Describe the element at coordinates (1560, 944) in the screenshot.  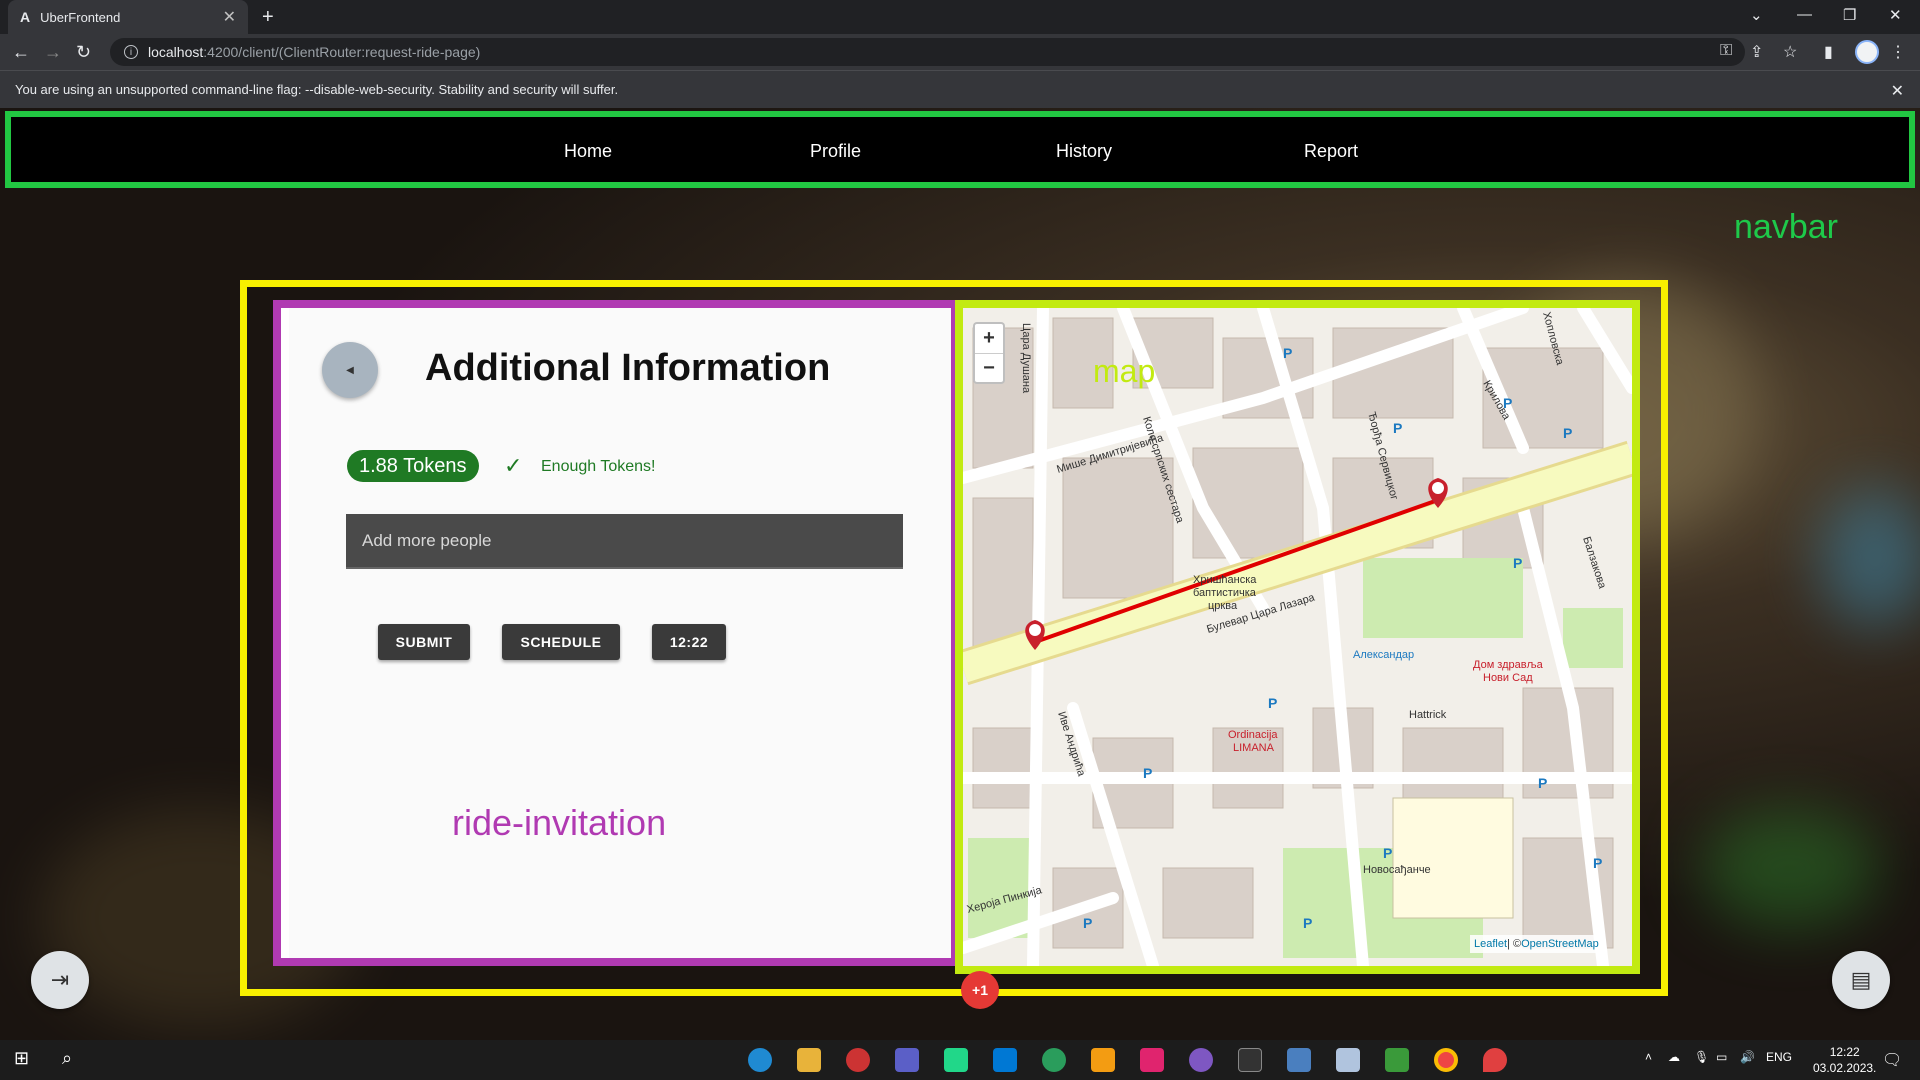
I see `osm-link: OpenStreetMap` at that location.